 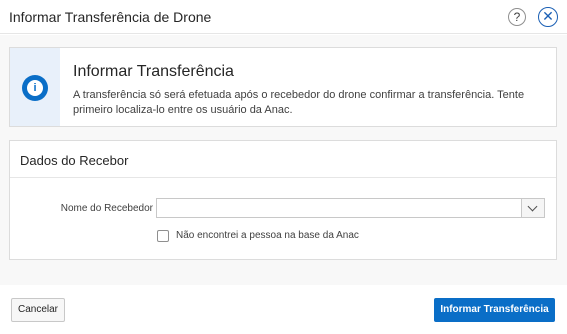 I want to click on help-icon: ?, so click(x=517, y=17).